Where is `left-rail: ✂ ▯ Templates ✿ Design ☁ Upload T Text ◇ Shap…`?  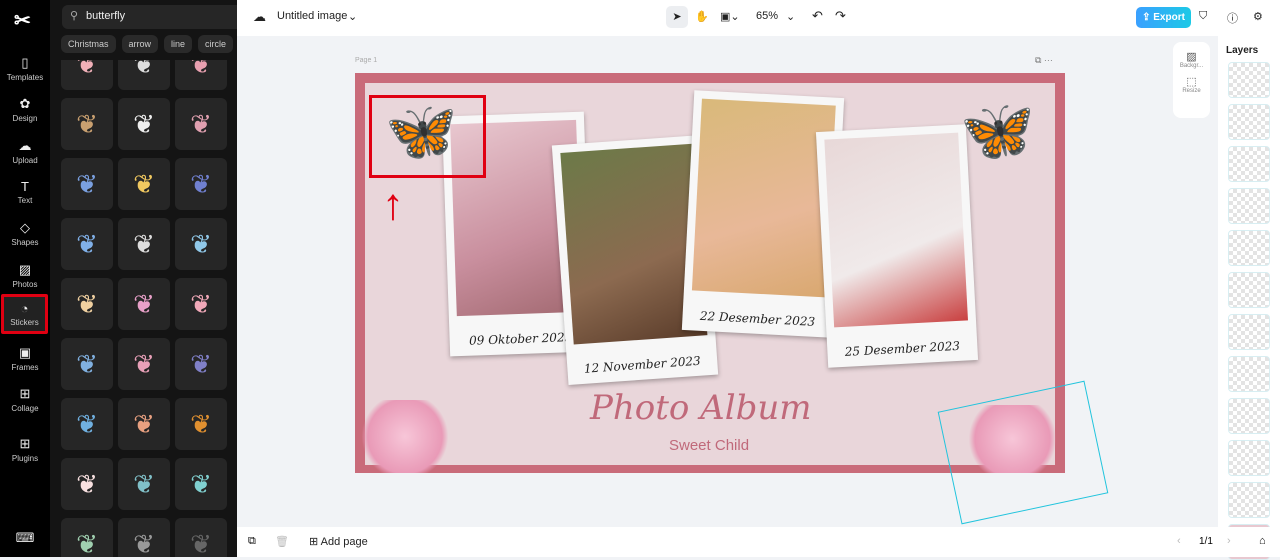
left-rail: ✂ ▯ Templates ✿ Design ☁ Upload T Text ◇ Shap… is located at coordinates (25, 278).